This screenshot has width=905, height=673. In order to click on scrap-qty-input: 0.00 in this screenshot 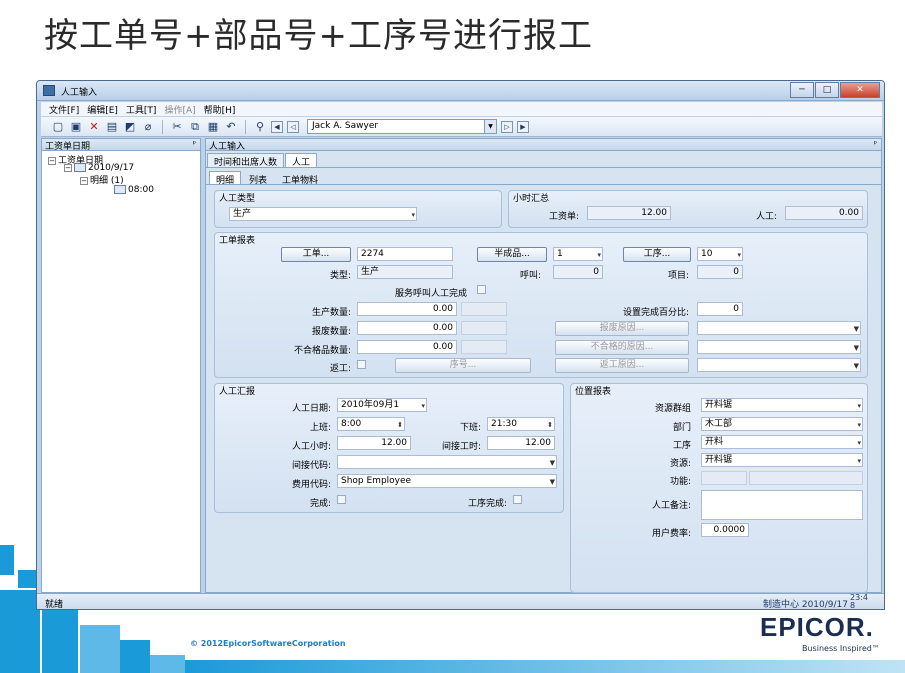, I will do `click(407, 328)`.